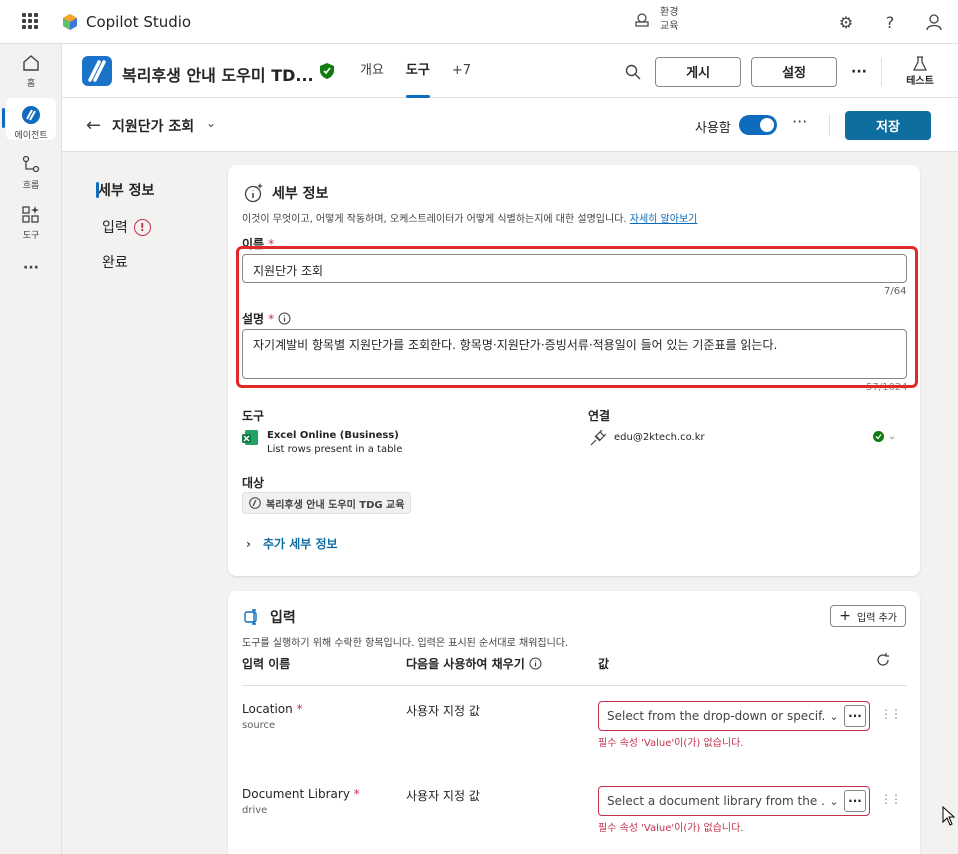 Image resolution: width=958 pixels, height=854 pixels. I want to click on column-header-name-text: 입력 이름, so click(266, 664).